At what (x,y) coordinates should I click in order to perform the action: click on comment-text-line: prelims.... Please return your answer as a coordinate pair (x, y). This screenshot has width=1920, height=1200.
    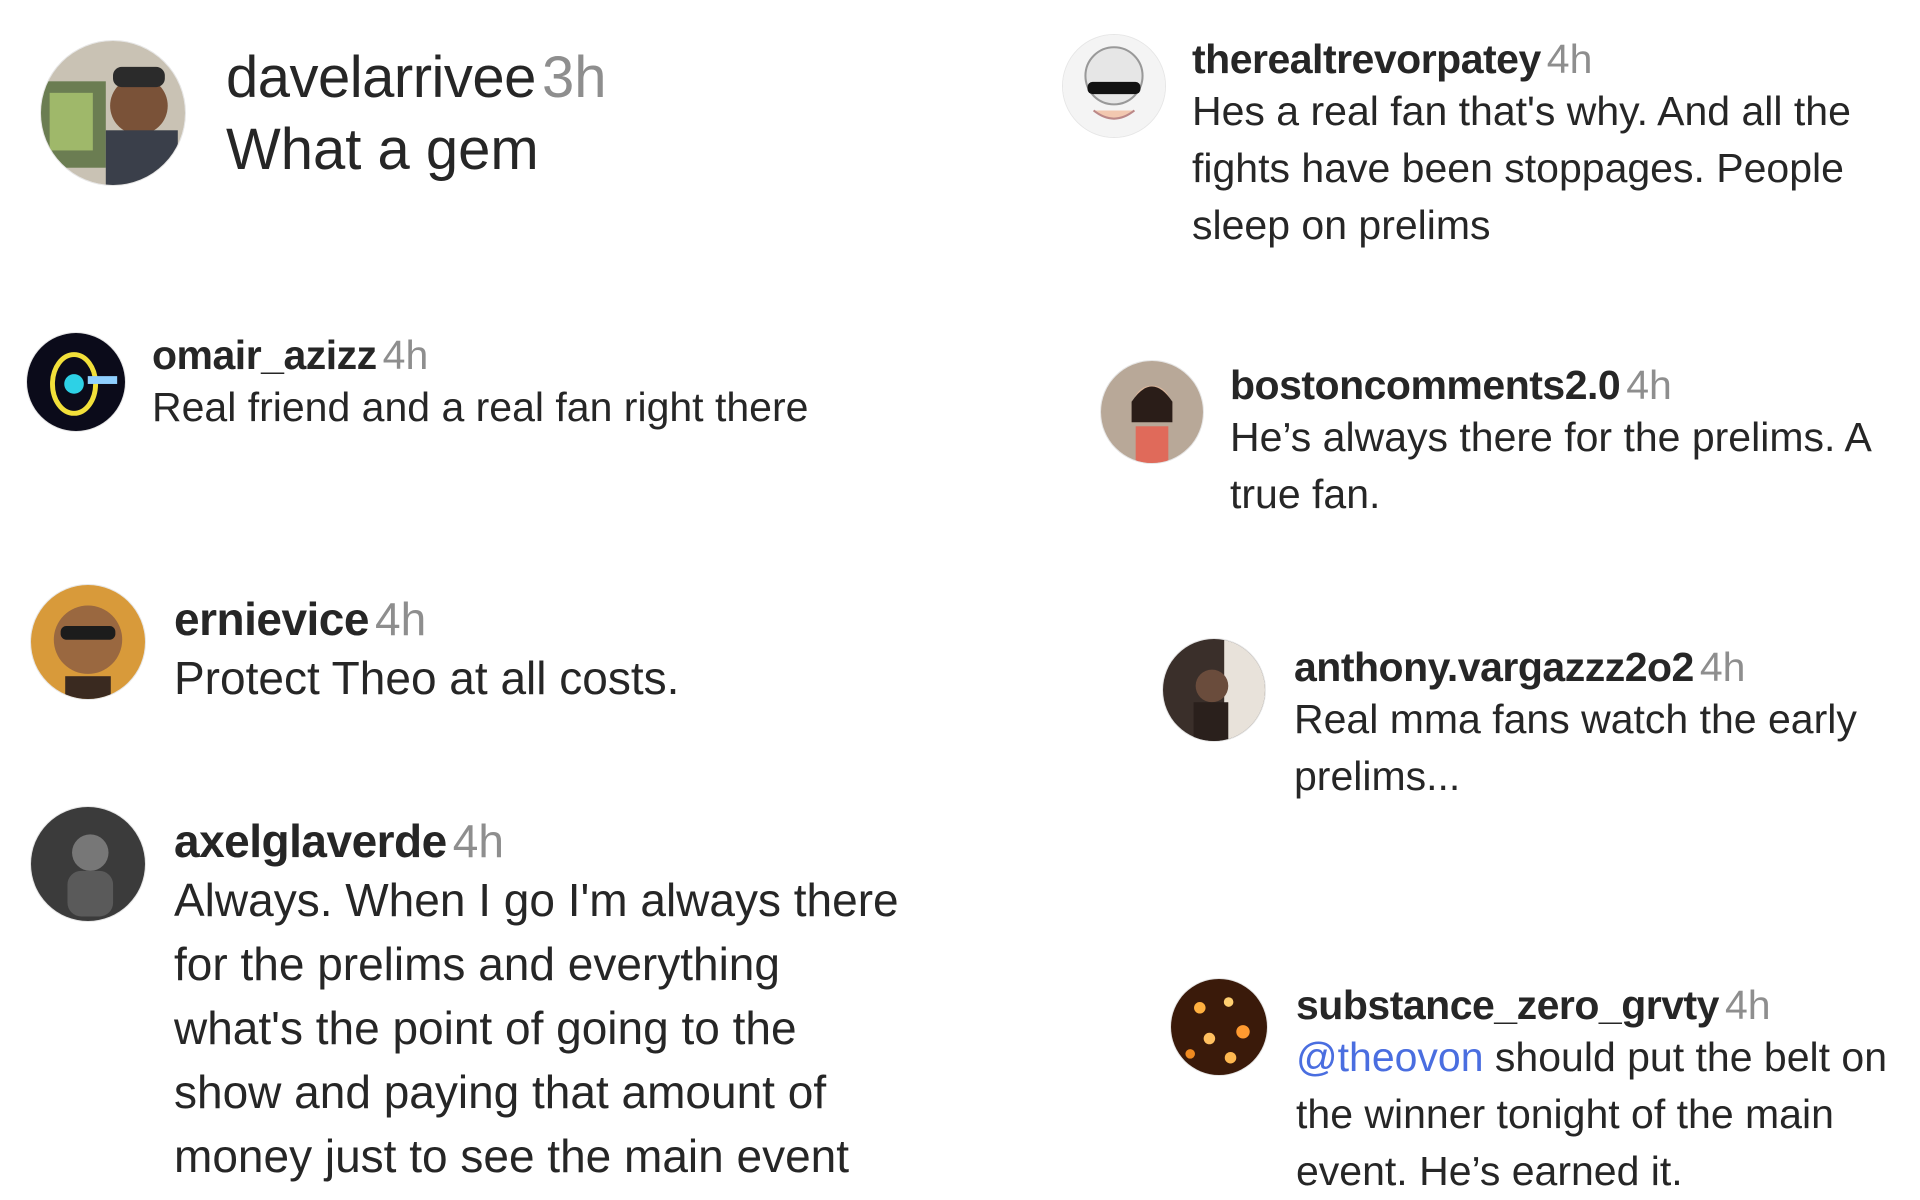
    Looking at the image, I should click on (1377, 776).